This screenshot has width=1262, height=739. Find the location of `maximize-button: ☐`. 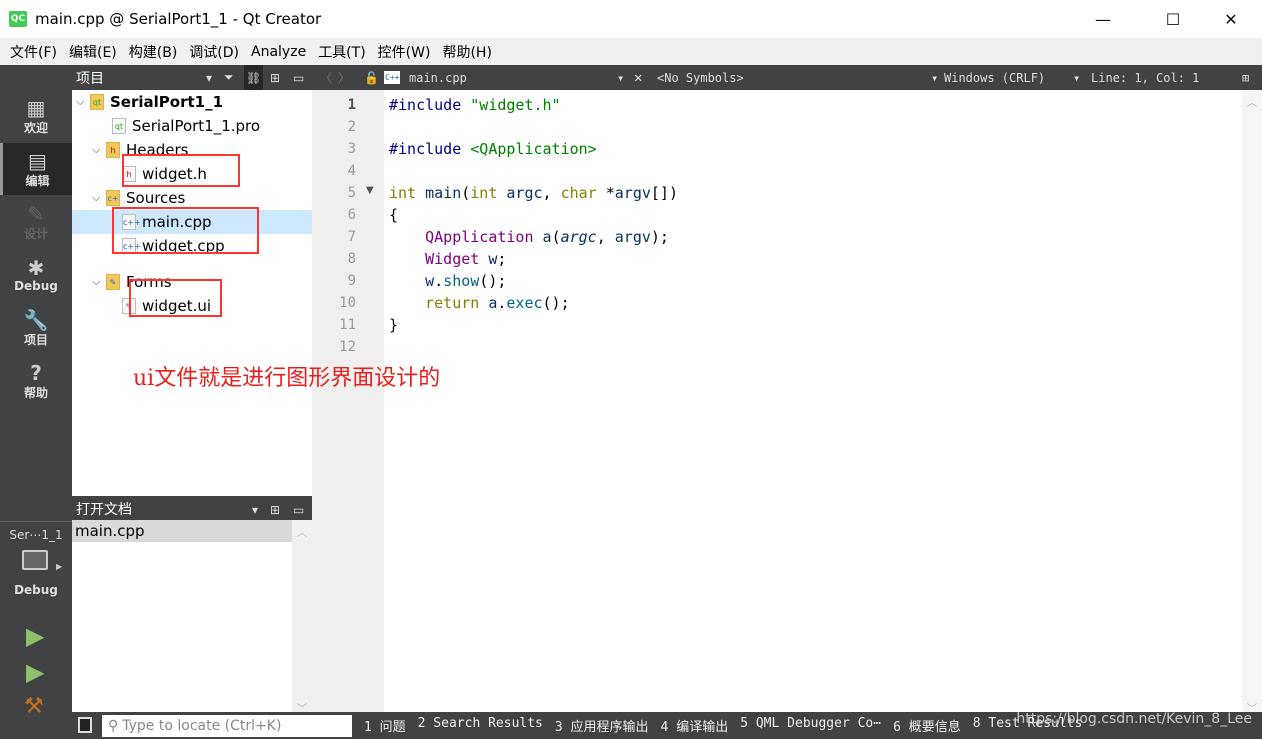

maximize-button: ☐ is located at coordinates (1173, 19).